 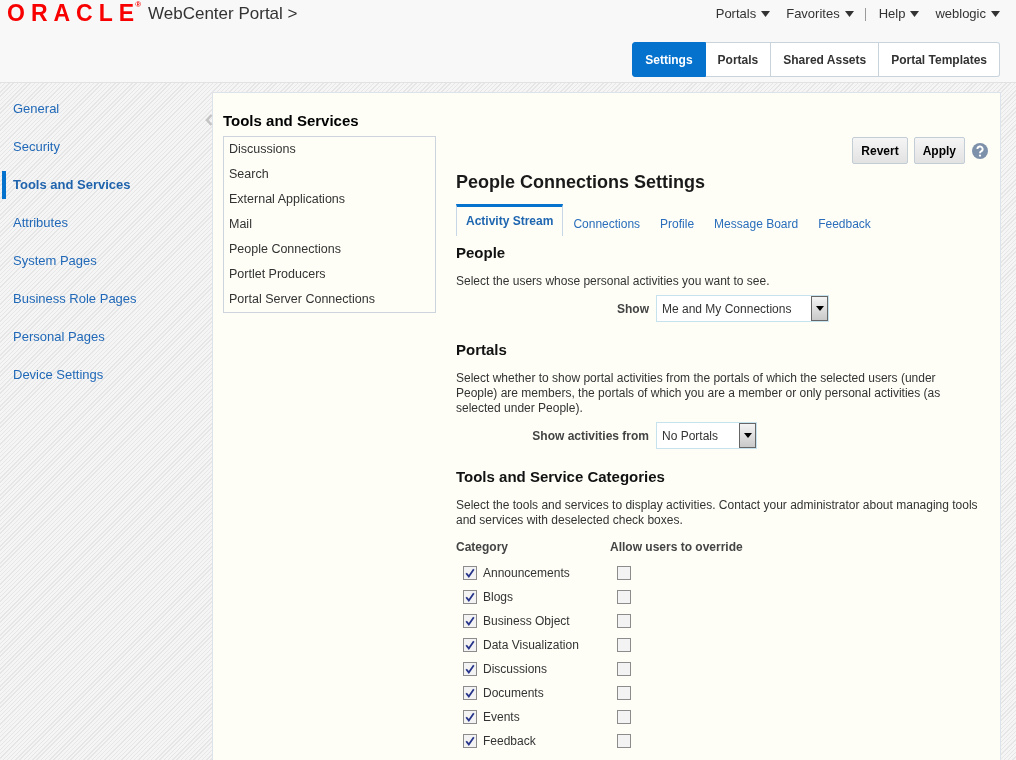 What do you see at coordinates (526, 621) in the screenshot?
I see `category-label: Business Object` at bounding box center [526, 621].